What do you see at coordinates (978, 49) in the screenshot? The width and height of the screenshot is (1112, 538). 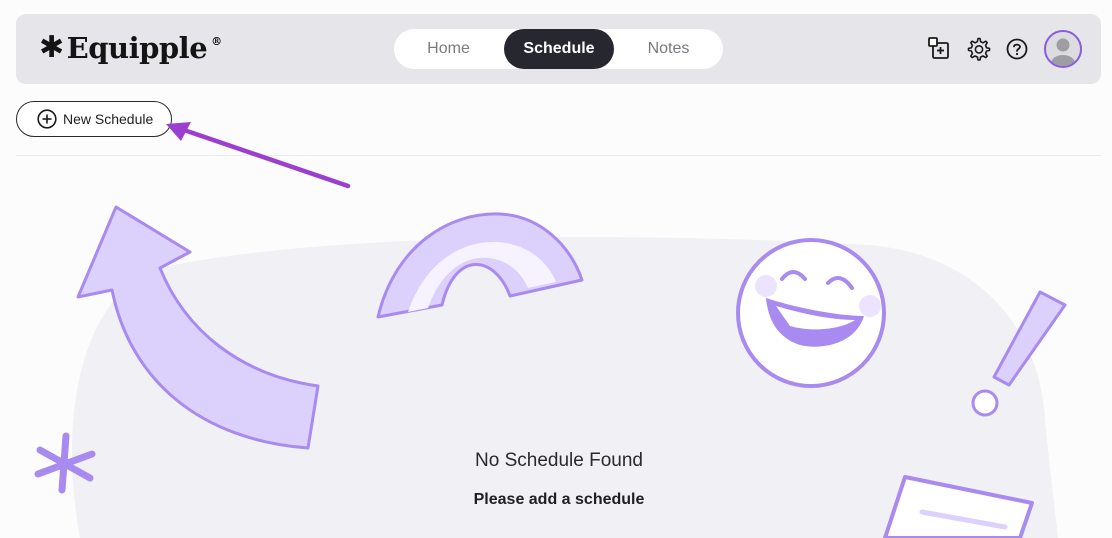 I see `settings-icon` at bounding box center [978, 49].